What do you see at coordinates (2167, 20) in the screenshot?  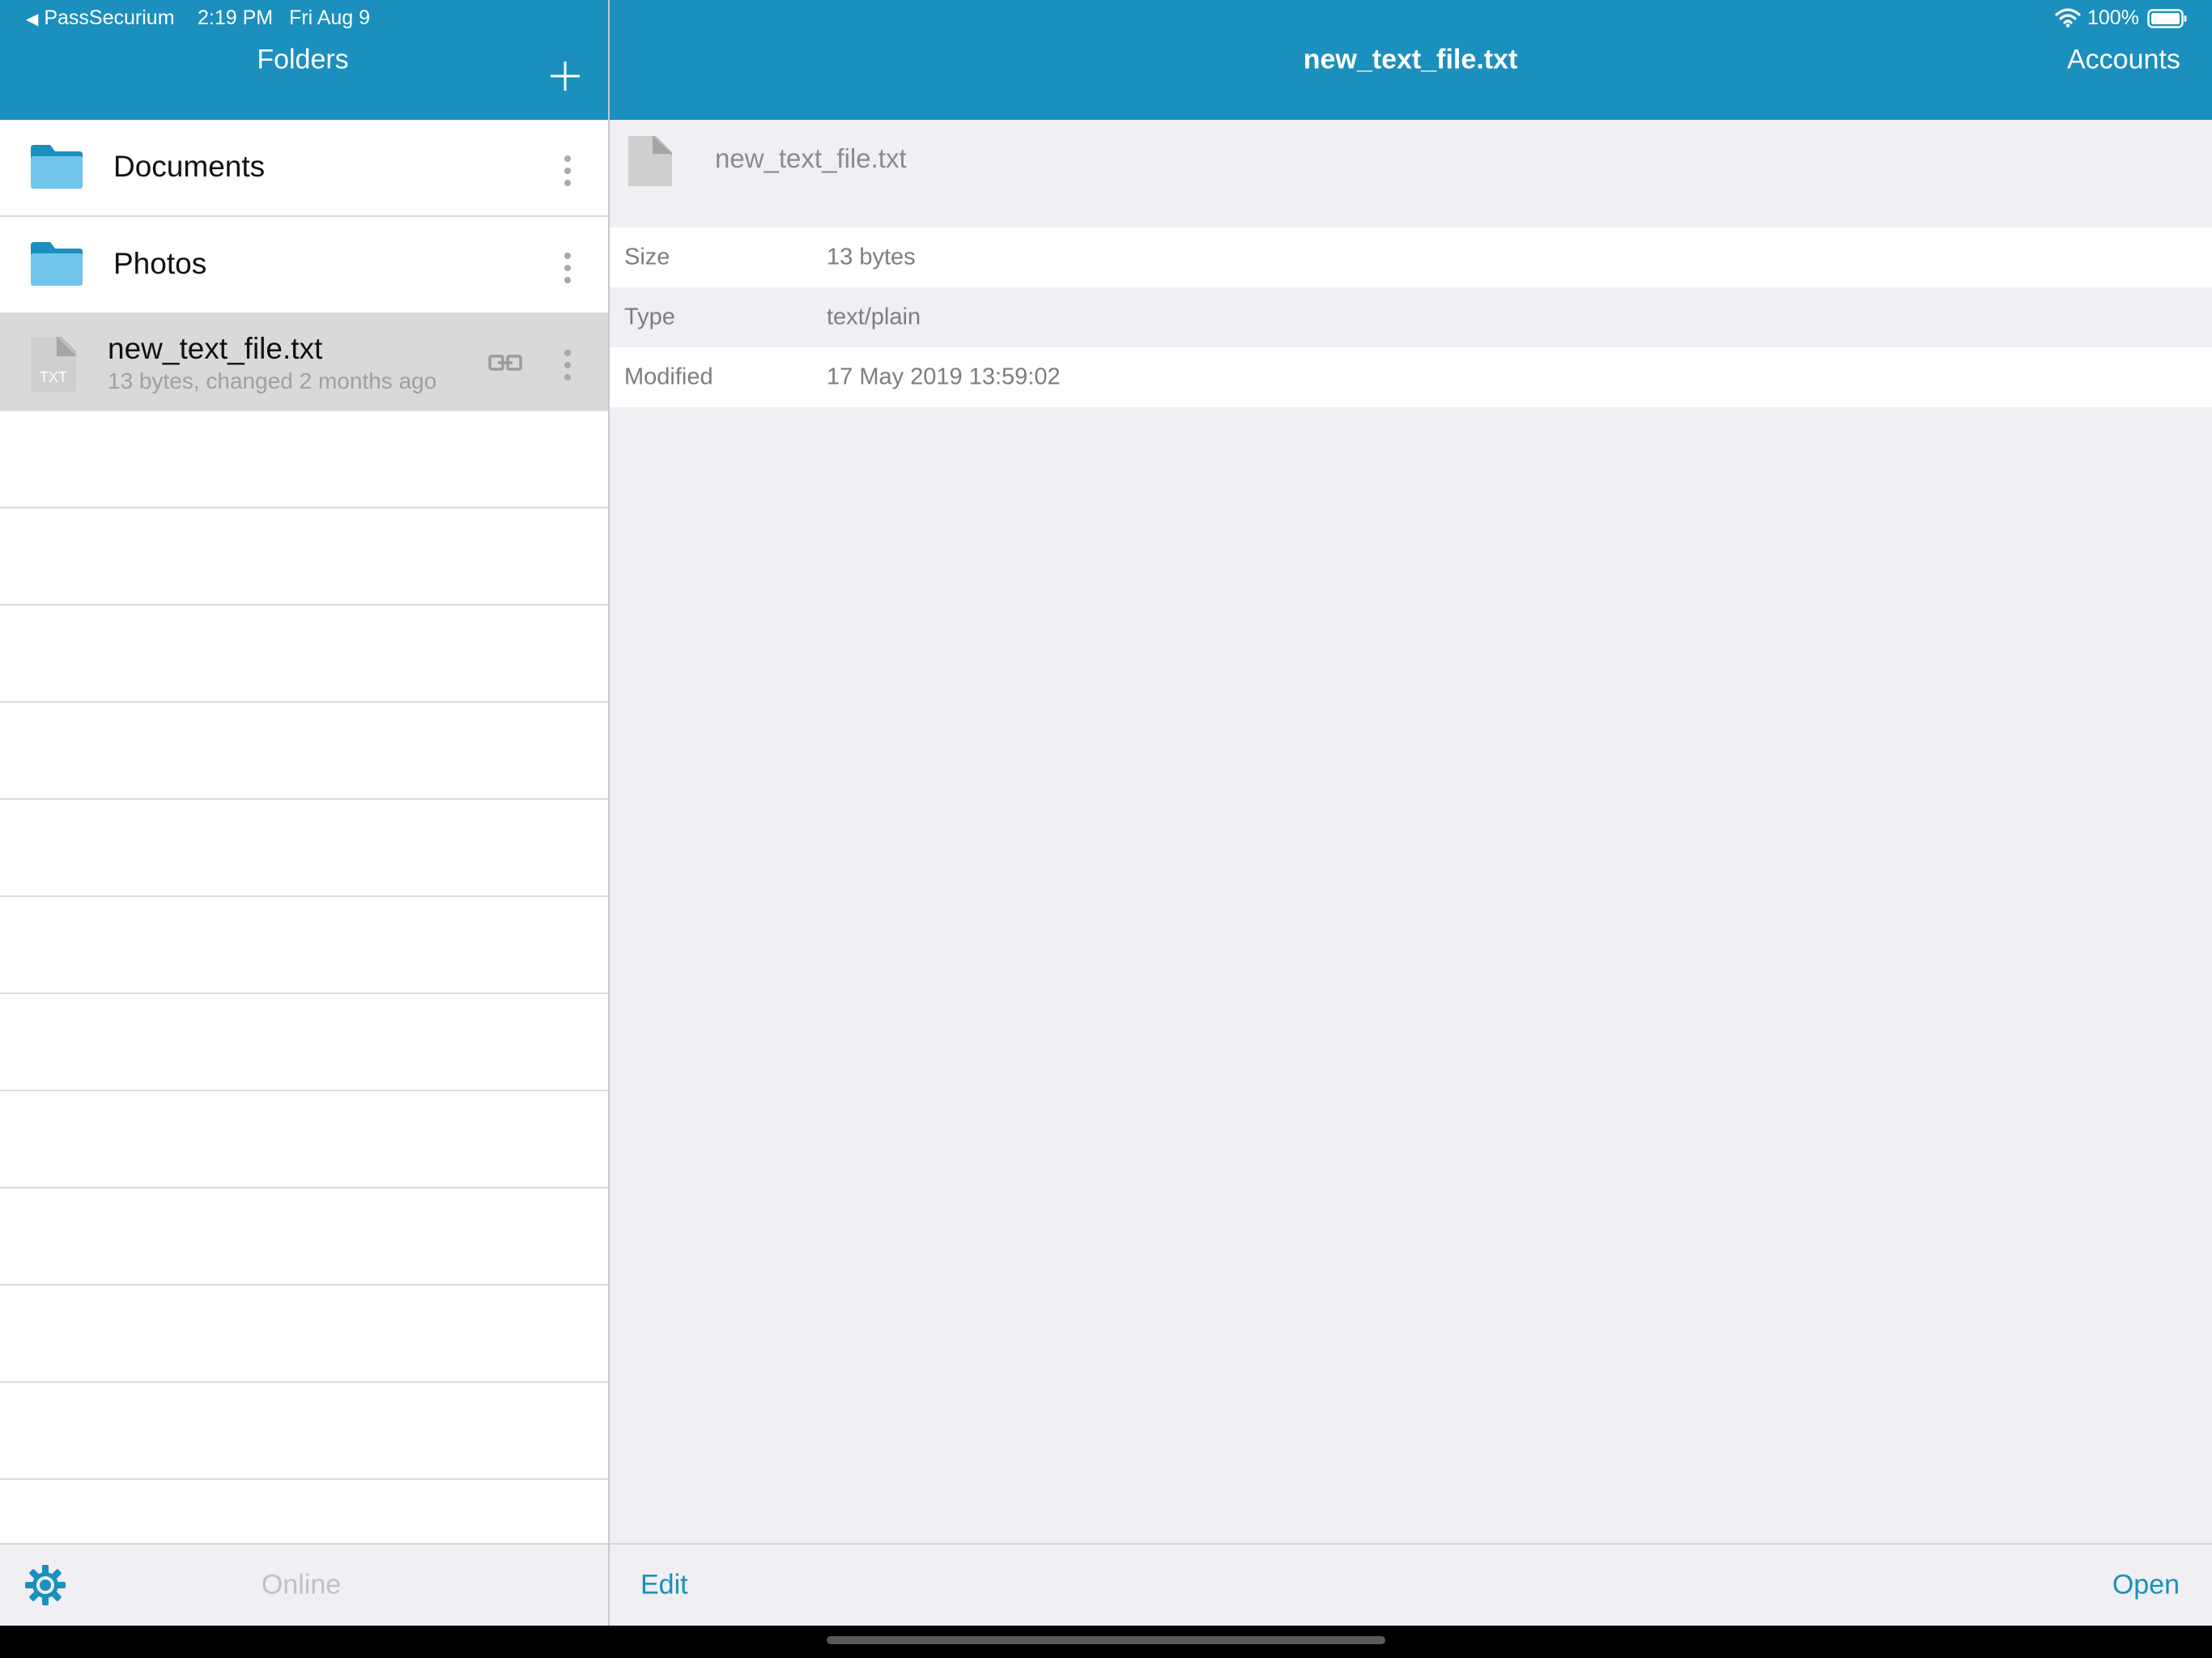 I see `battery-icon` at bounding box center [2167, 20].